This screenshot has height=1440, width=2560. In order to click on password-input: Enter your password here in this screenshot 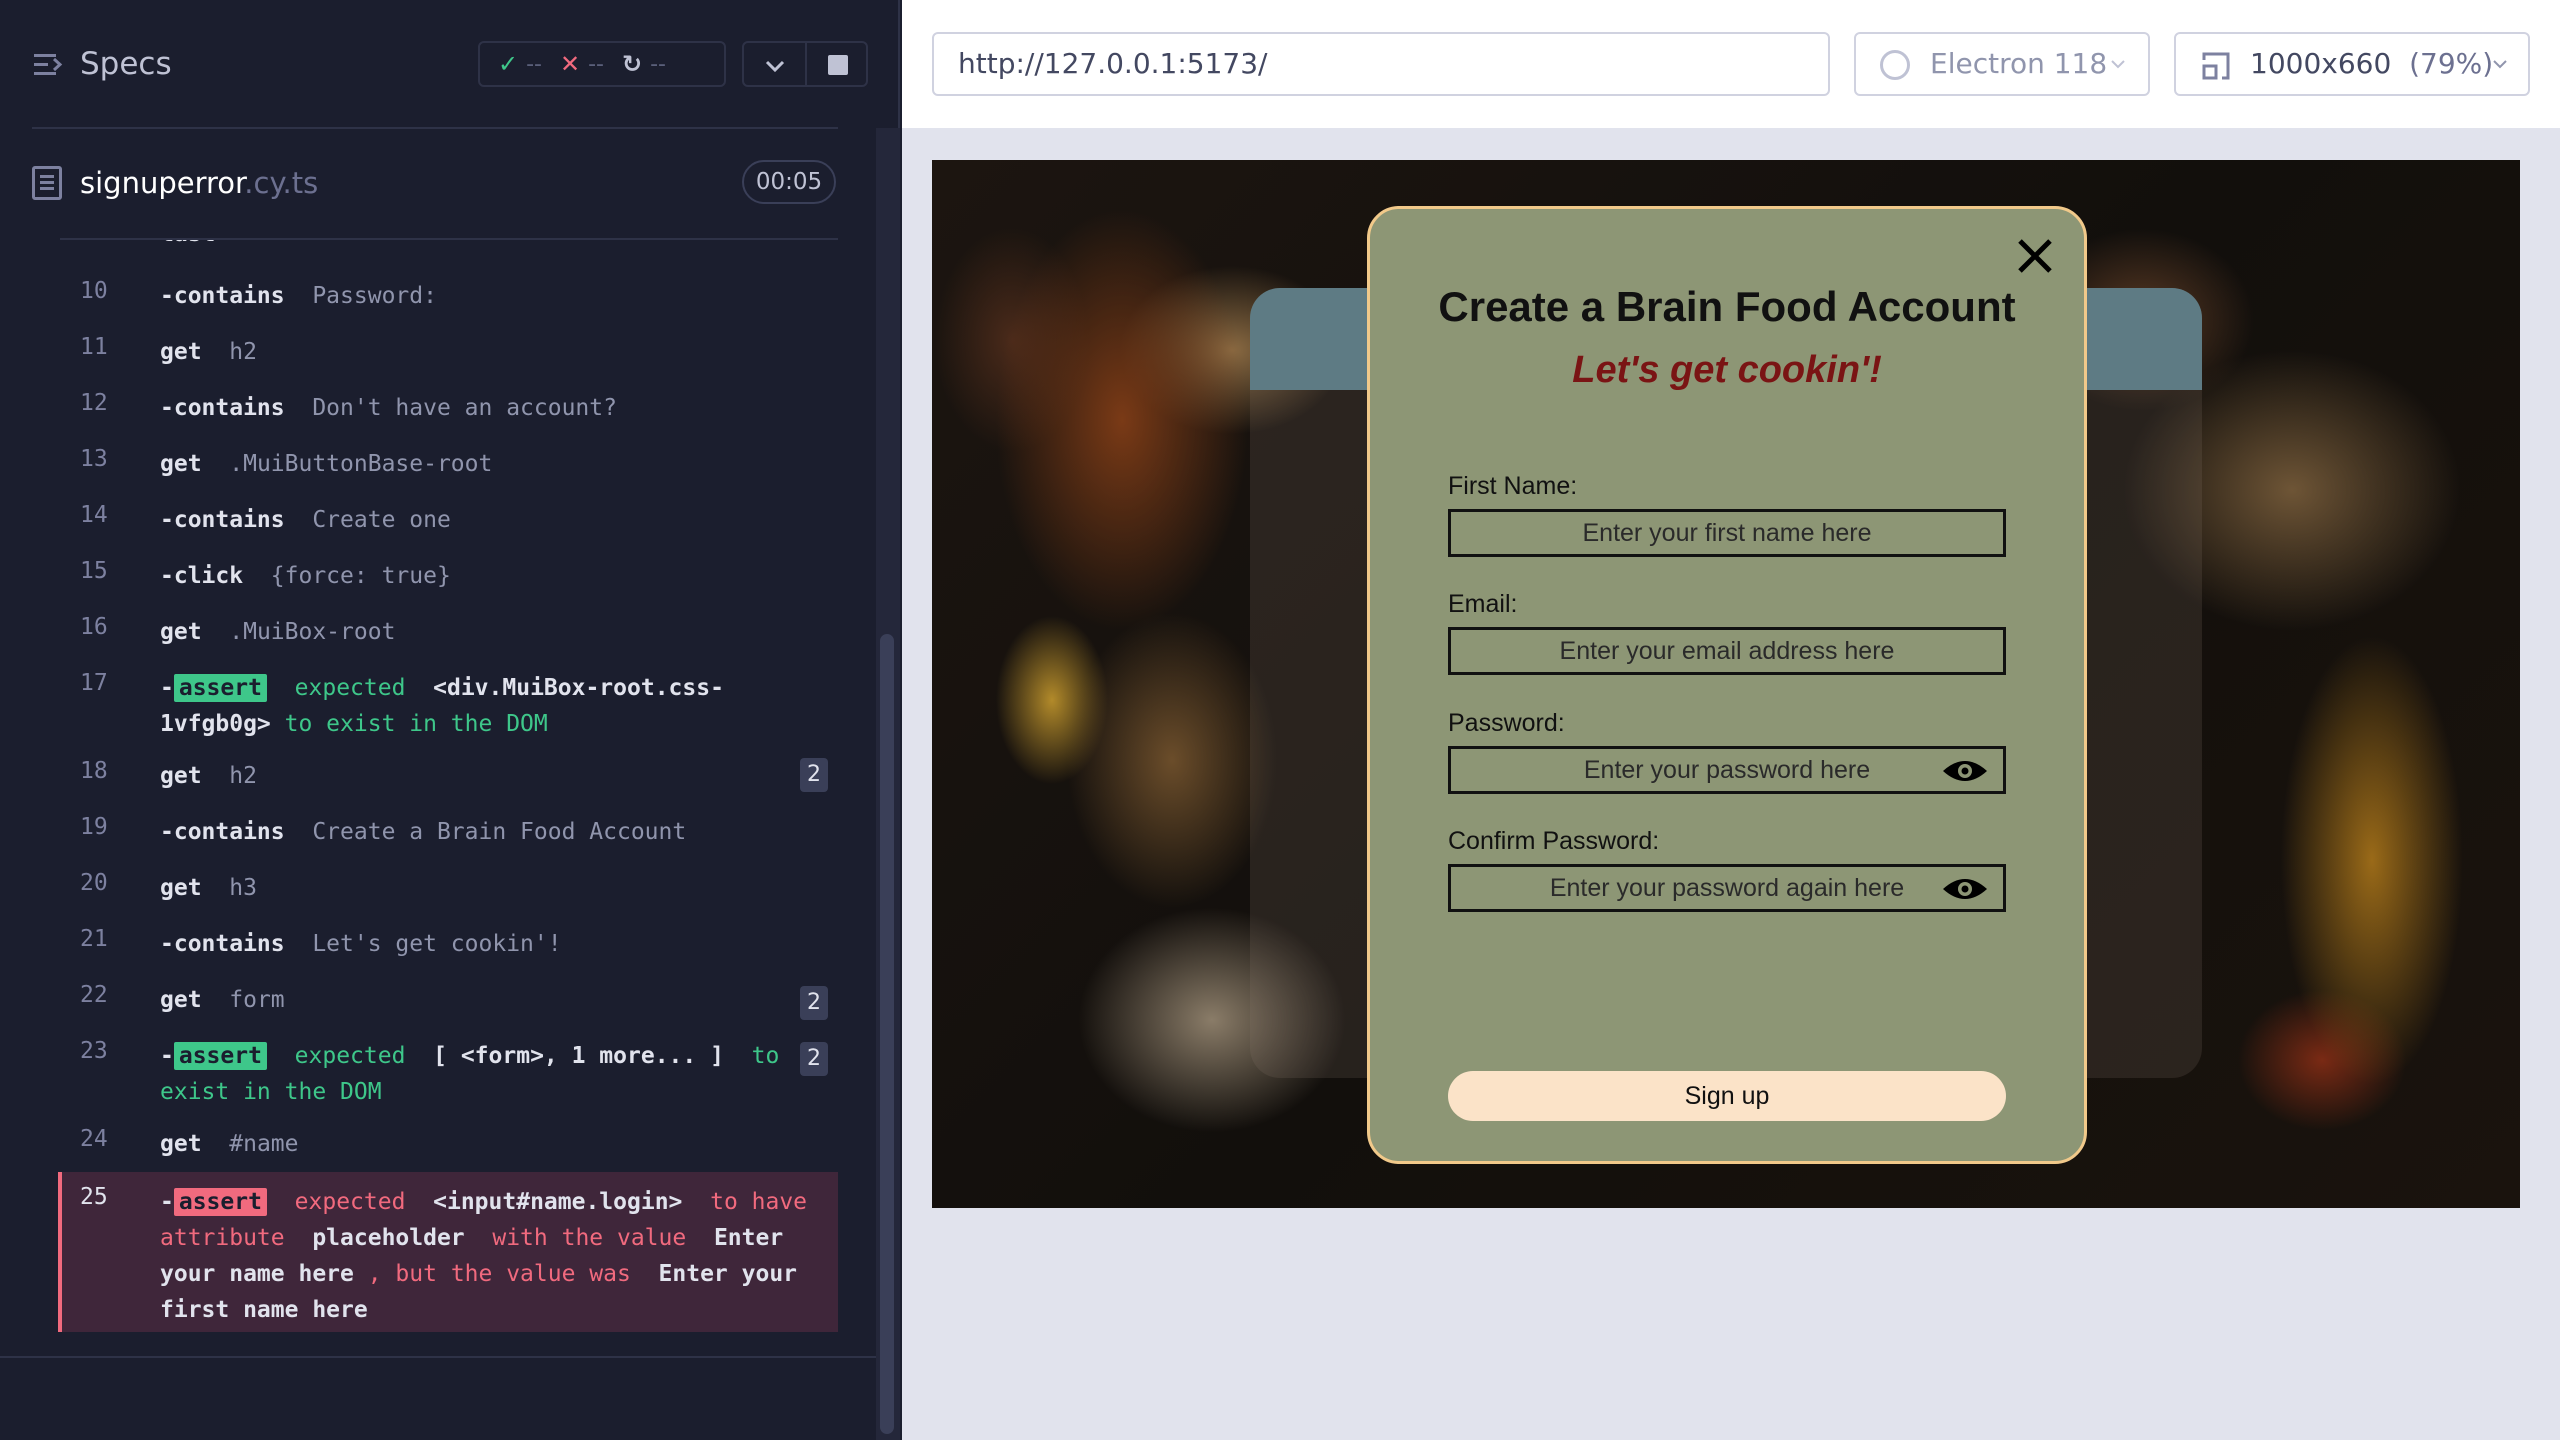, I will do `click(1727, 770)`.